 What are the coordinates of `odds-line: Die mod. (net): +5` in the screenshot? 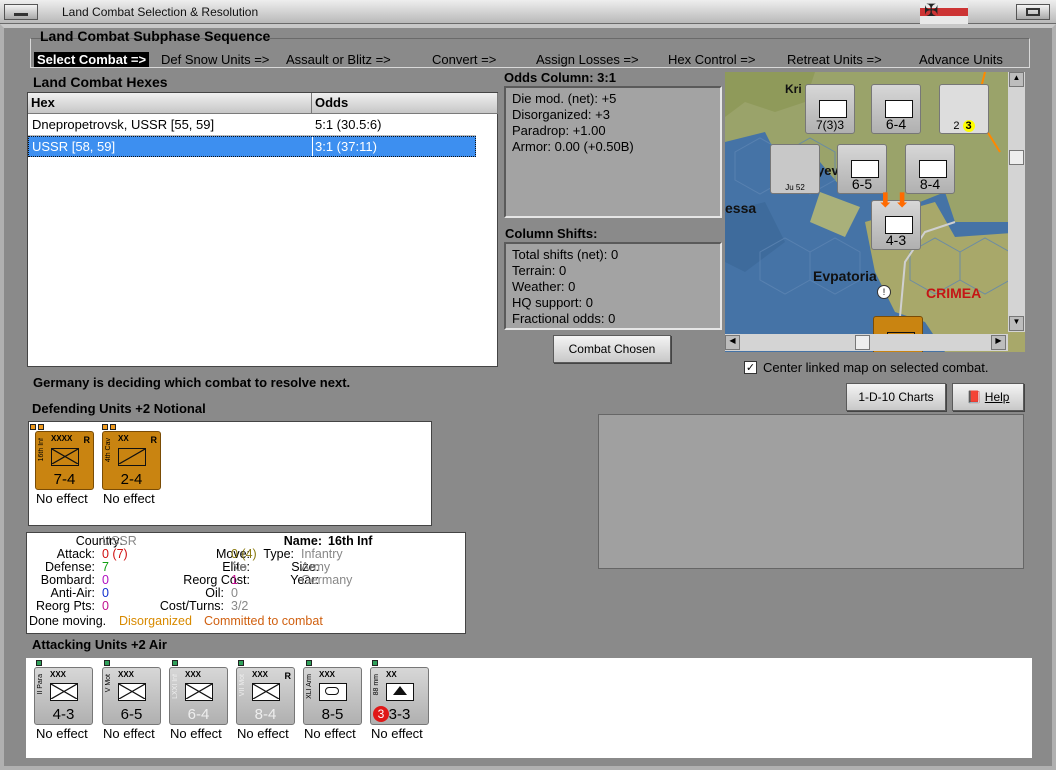 It's located at (564, 98).